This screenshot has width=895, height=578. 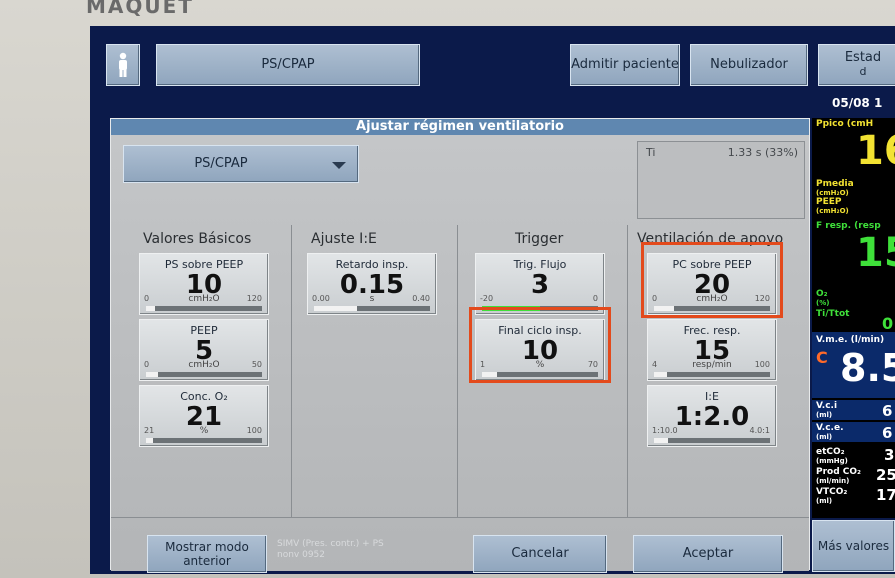 I want to click on status-button: Estad d, so click(x=856, y=65).